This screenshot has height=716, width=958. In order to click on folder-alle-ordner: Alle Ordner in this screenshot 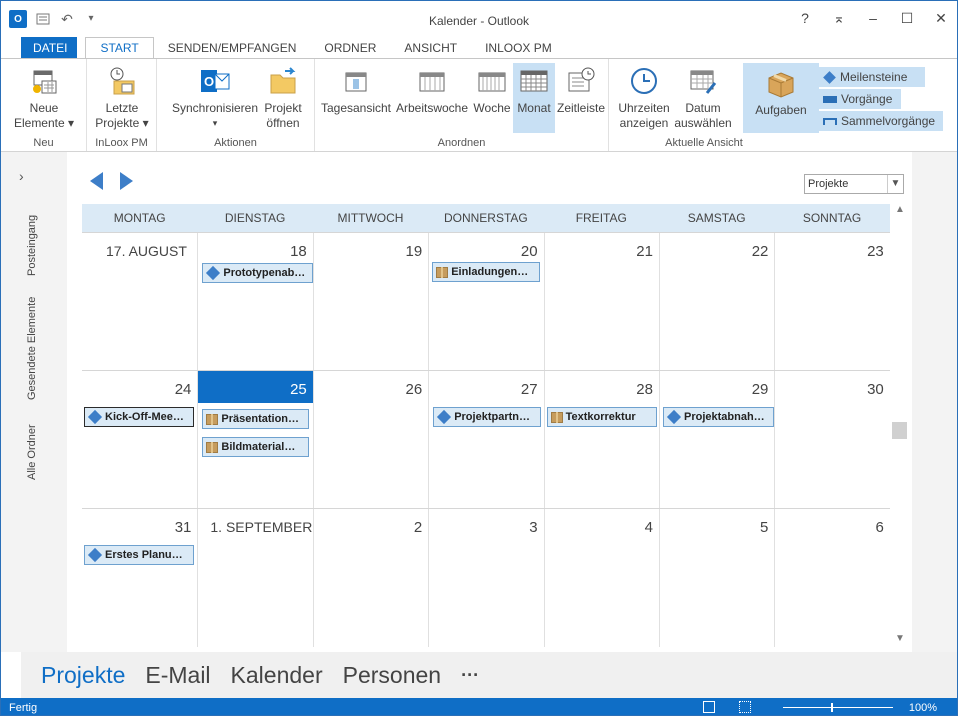, I will do `click(32, 452)`.